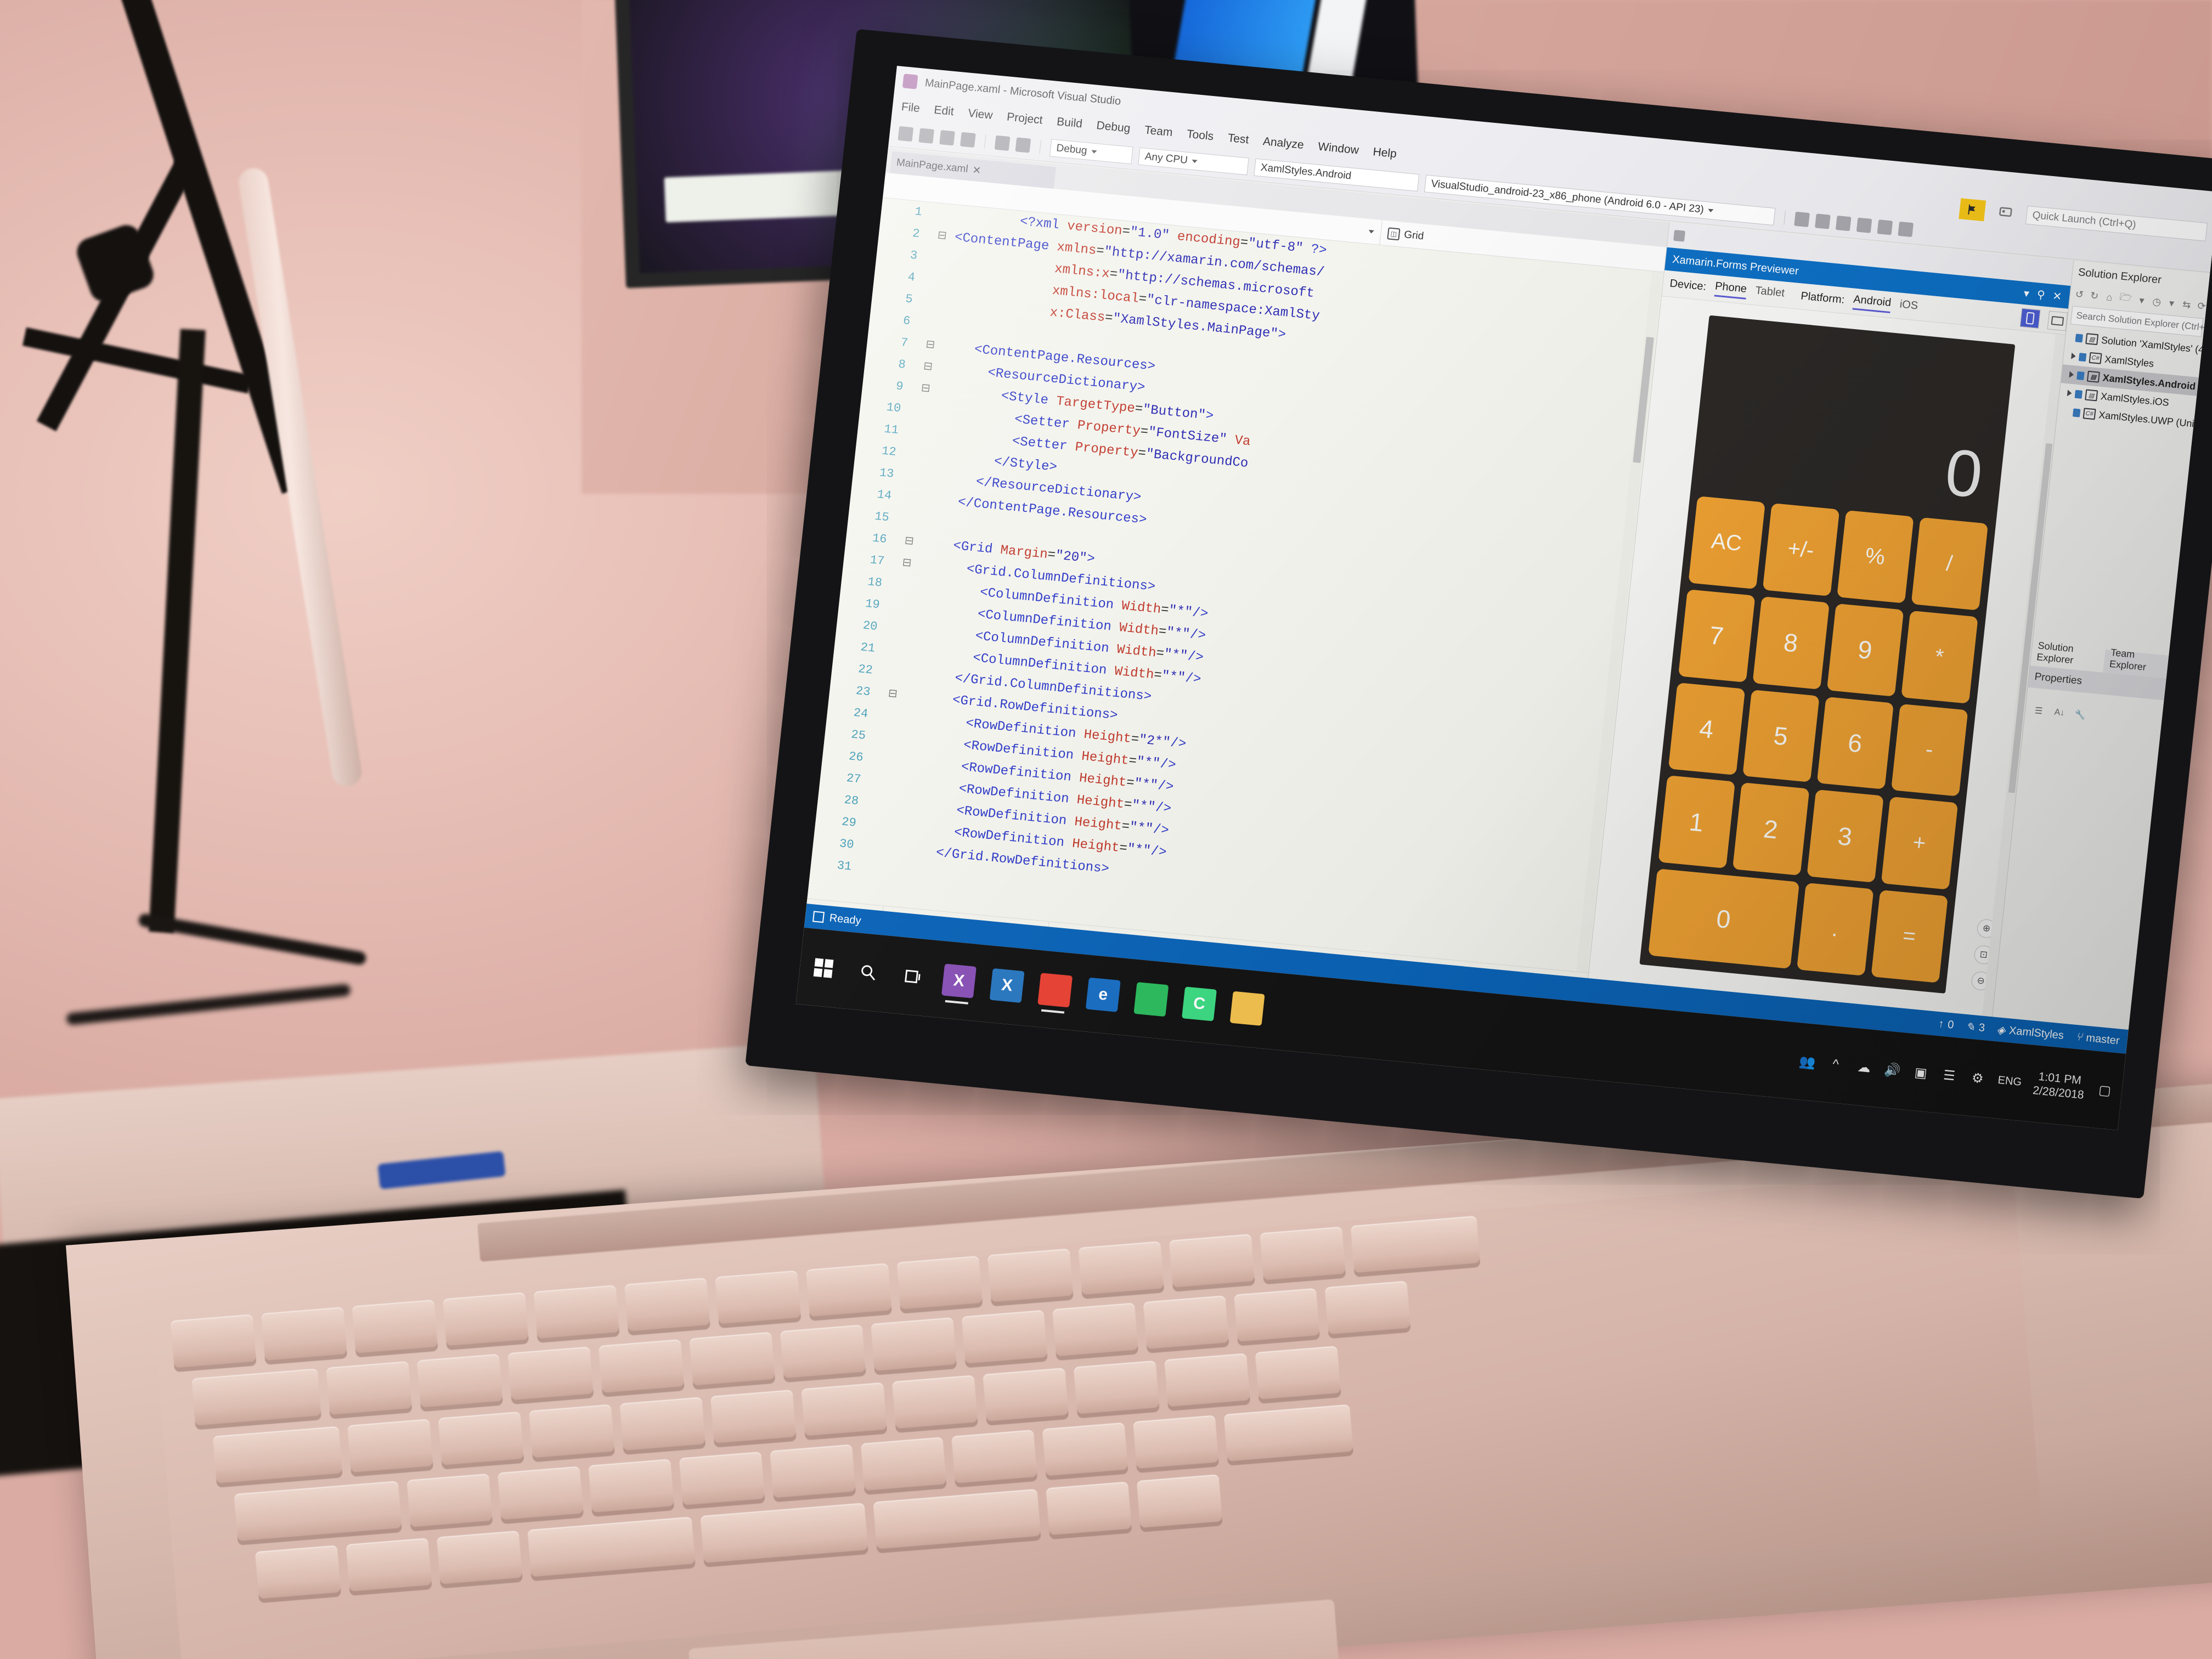  What do you see at coordinates (1885, 227) in the screenshot?
I see `live-player-icon` at bounding box center [1885, 227].